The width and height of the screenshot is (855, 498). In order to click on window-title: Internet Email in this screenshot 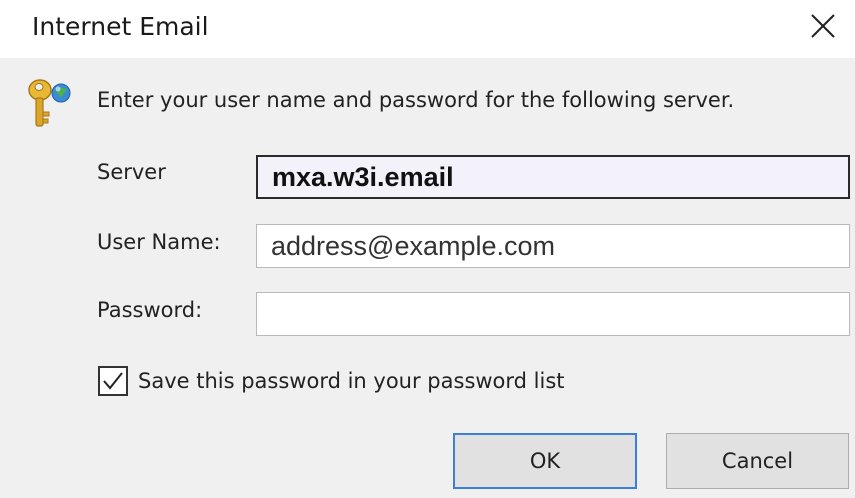, I will do `click(120, 26)`.